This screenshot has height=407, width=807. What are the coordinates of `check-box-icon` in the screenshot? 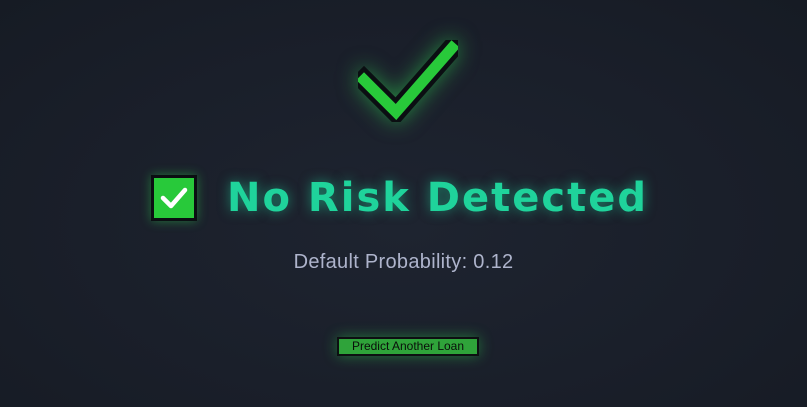 It's located at (174, 198).